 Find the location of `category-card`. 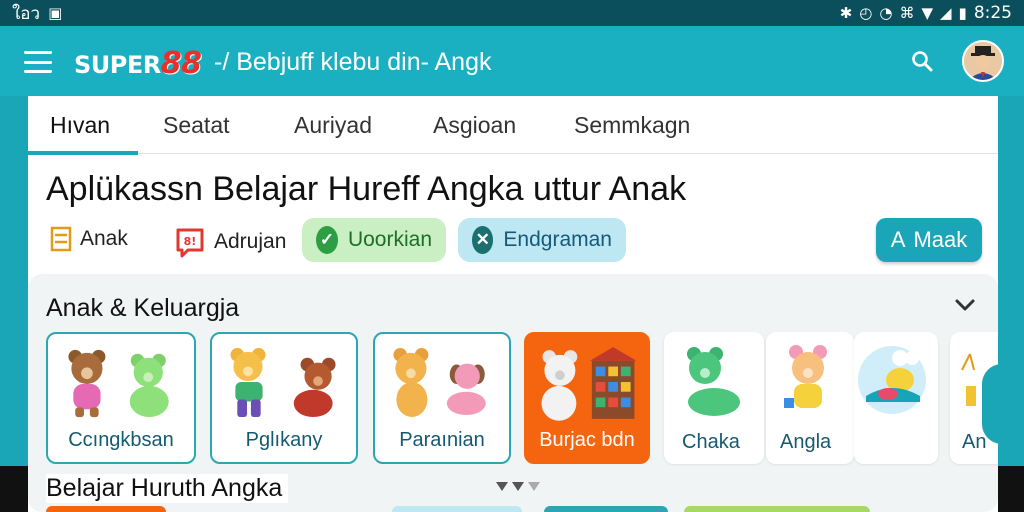

category-card is located at coordinates (896, 398).